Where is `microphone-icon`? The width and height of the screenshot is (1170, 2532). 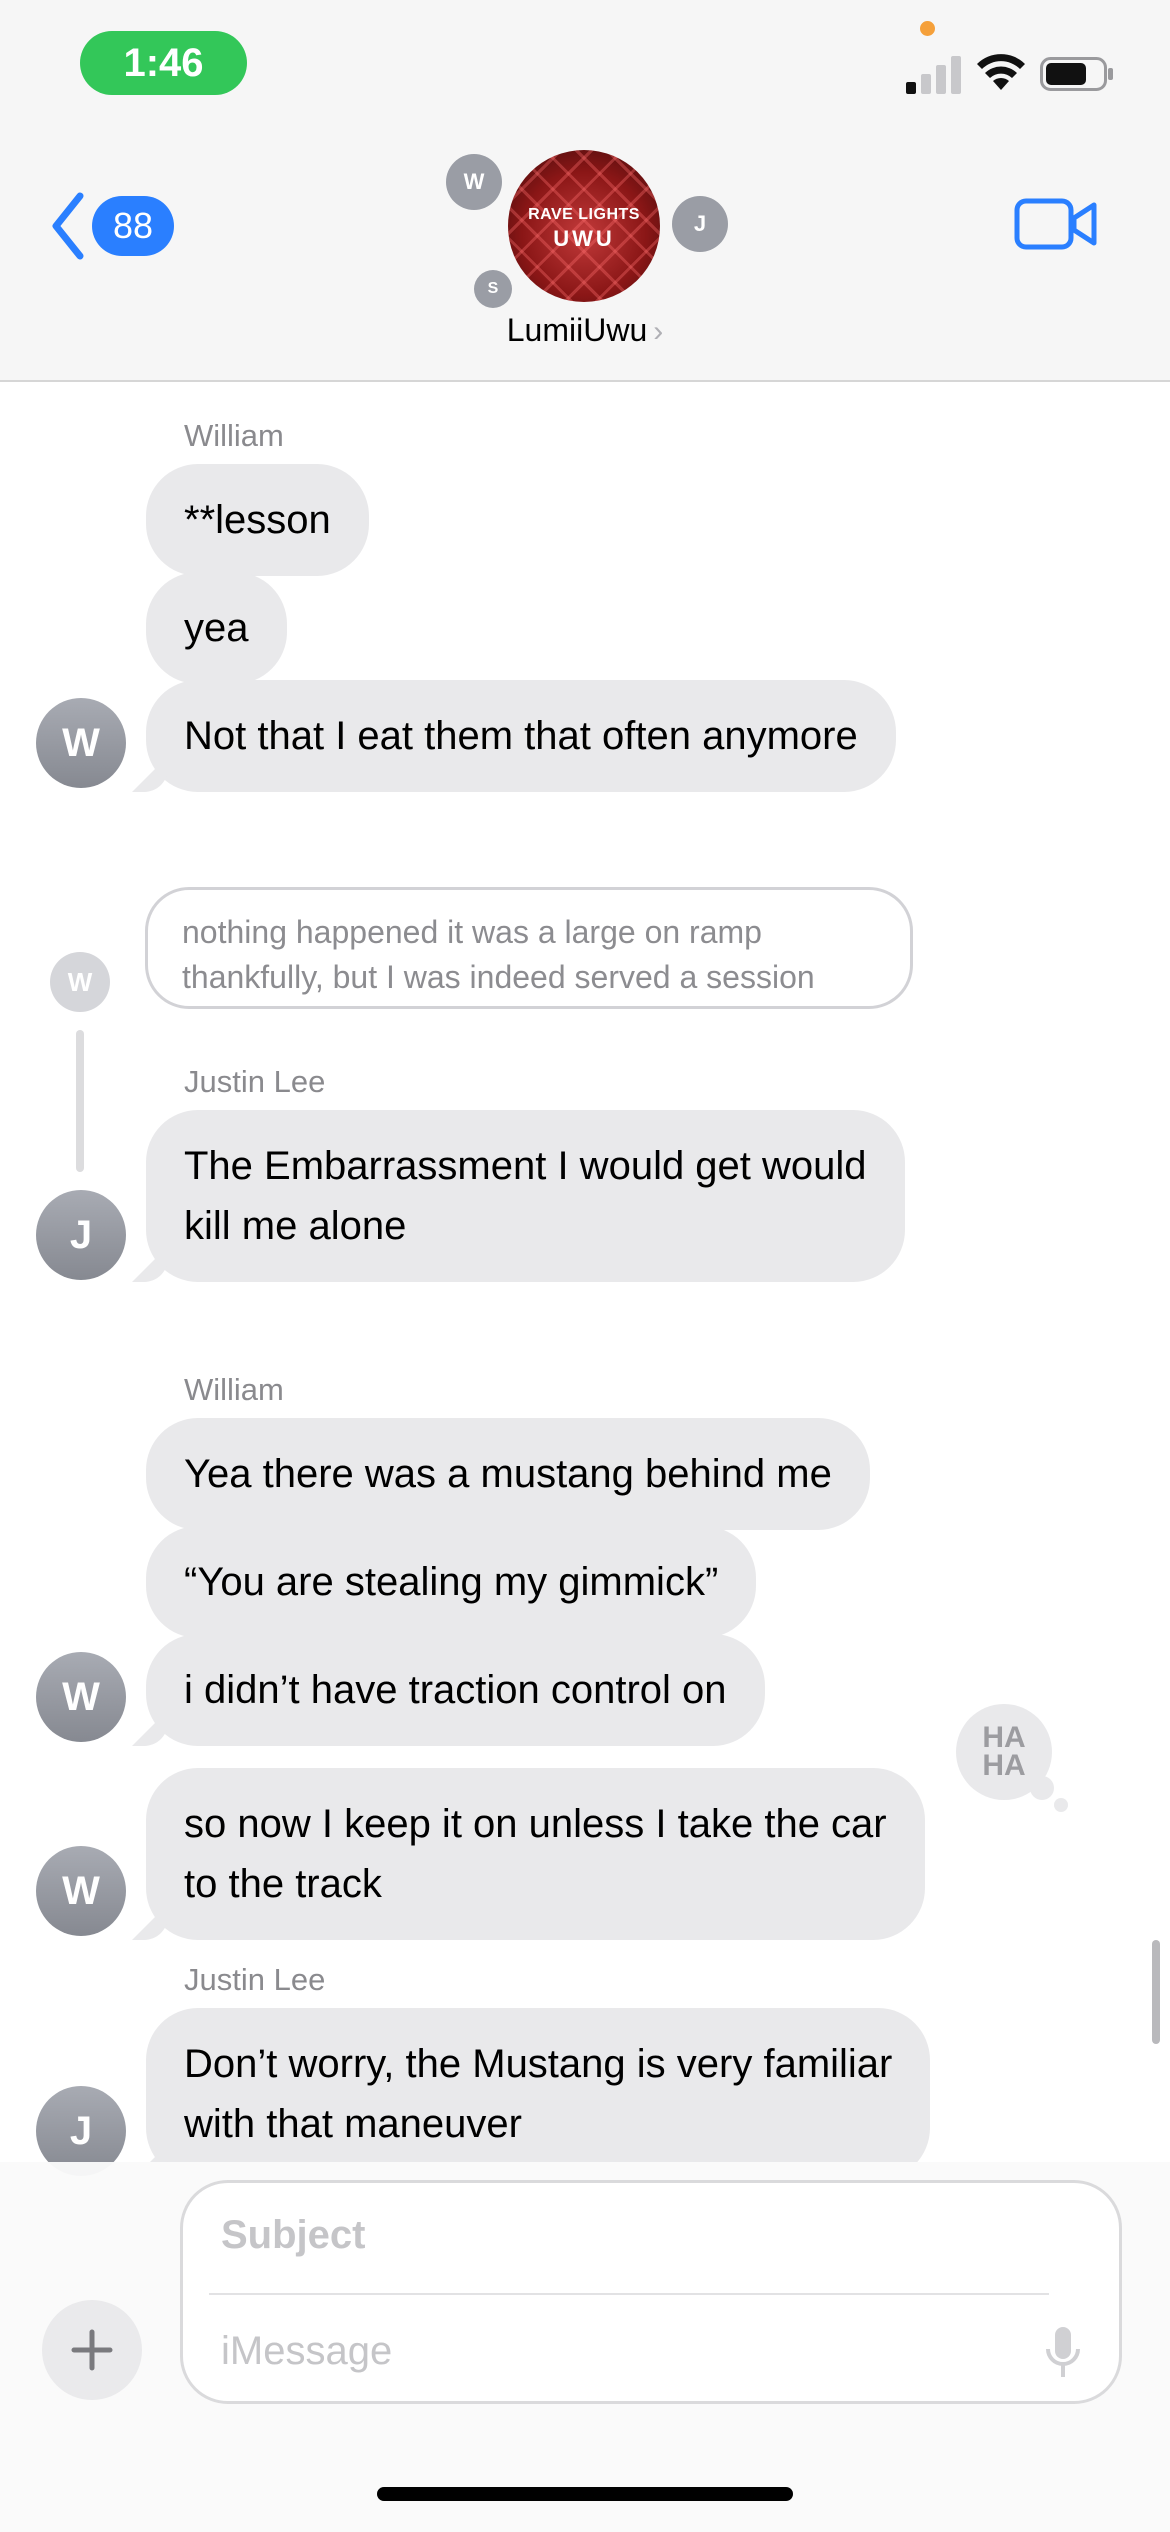
microphone-icon is located at coordinates (1063, 2353).